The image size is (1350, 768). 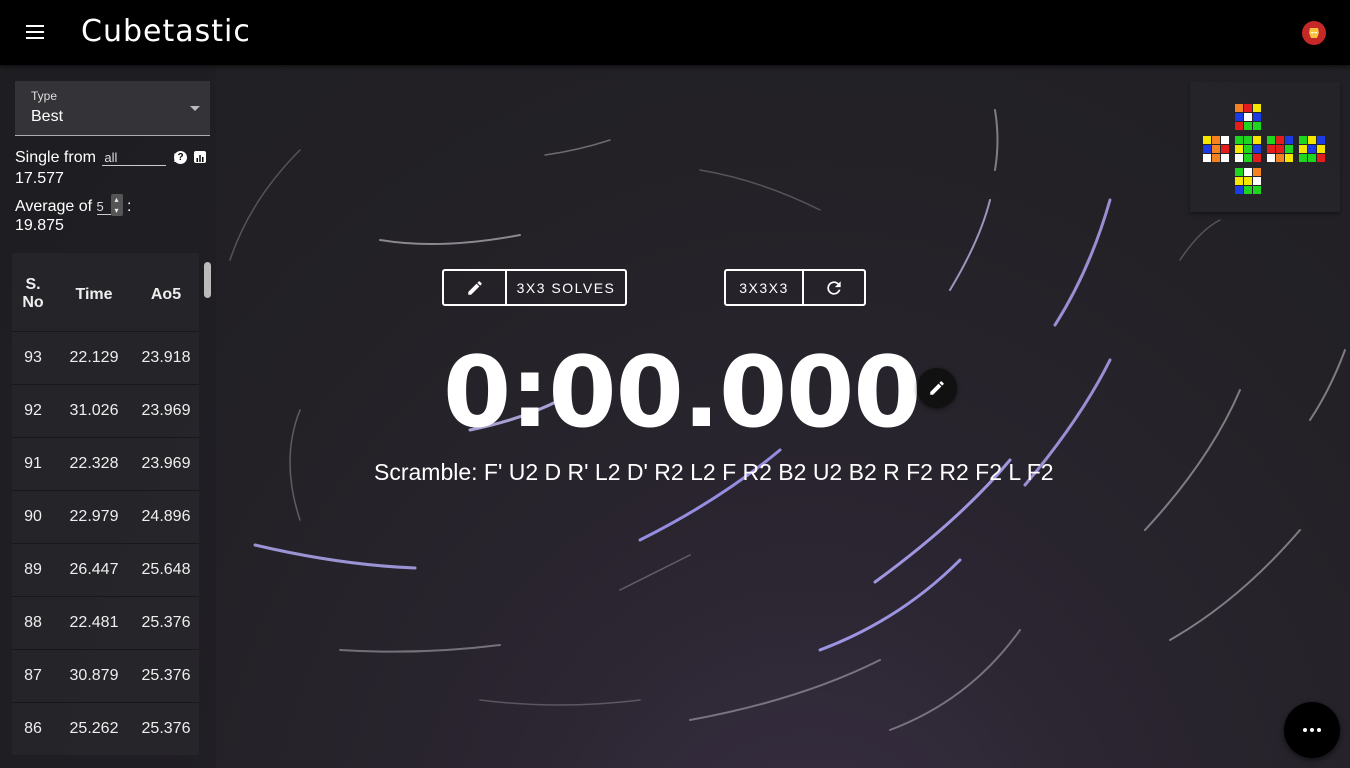 What do you see at coordinates (103, 207) in the screenshot?
I see `average-n-input: 5` at bounding box center [103, 207].